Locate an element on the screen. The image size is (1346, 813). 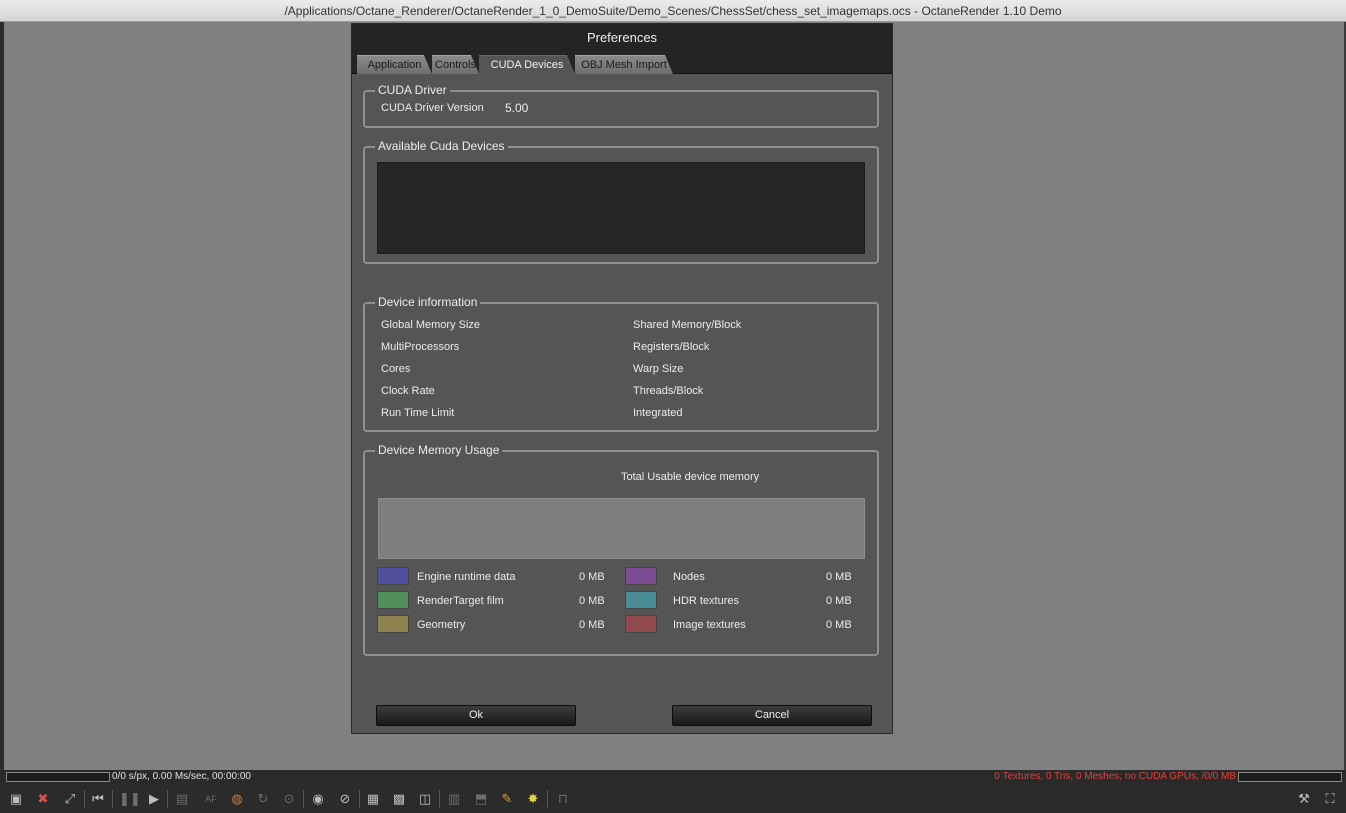
geometry-value: 0 MB is located at coordinates (592, 625).